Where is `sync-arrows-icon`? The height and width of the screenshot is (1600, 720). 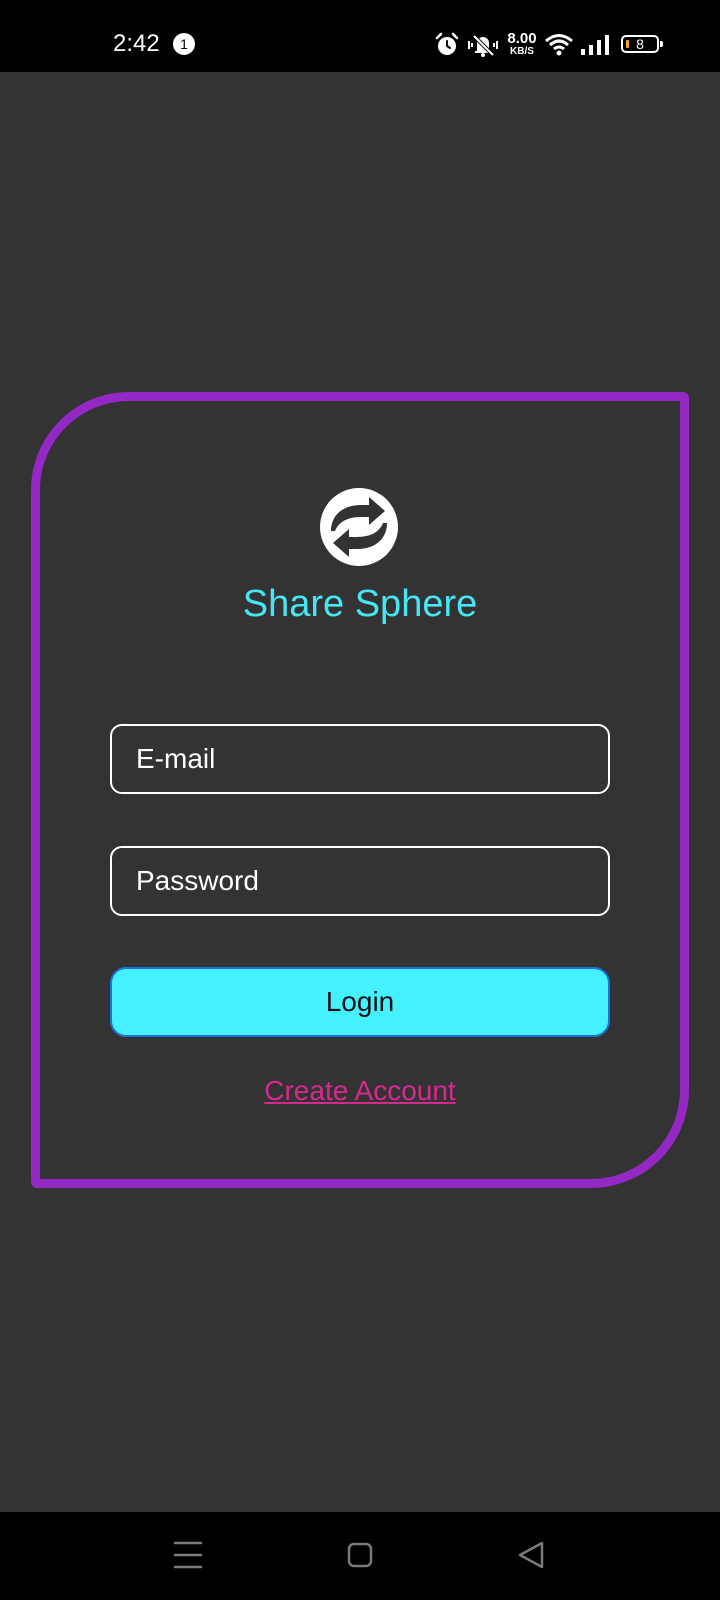 sync-arrows-icon is located at coordinates (359, 527).